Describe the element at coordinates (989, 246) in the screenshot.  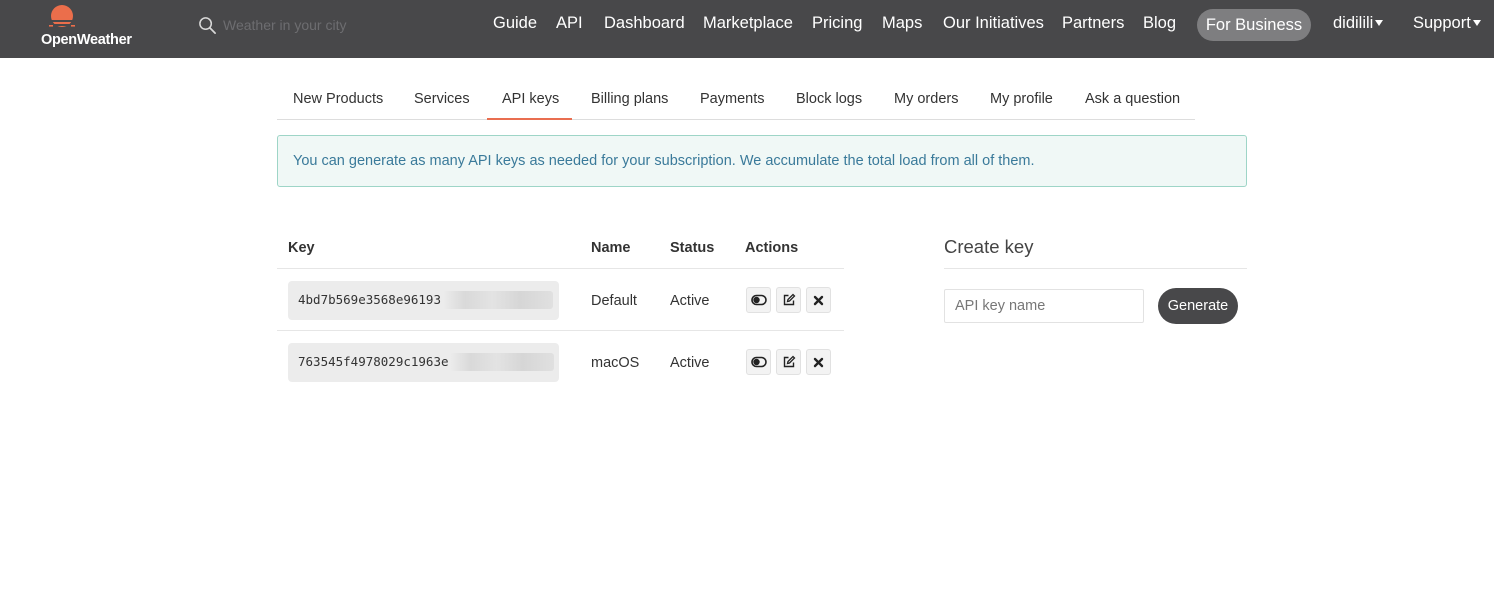
I see `create-key-title: Create key` at that location.